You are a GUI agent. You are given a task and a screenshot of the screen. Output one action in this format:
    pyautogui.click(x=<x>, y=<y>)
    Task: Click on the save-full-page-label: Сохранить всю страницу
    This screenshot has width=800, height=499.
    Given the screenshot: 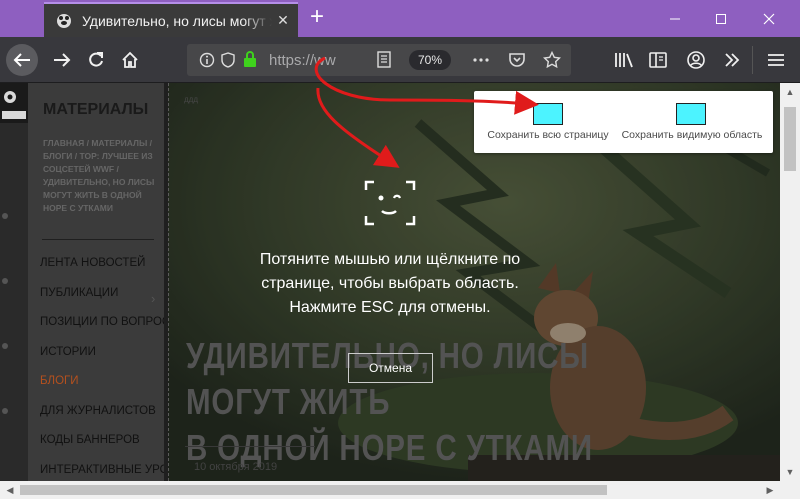 What is the action you would take?
    pyautogui.click(x=548, y=135)
    